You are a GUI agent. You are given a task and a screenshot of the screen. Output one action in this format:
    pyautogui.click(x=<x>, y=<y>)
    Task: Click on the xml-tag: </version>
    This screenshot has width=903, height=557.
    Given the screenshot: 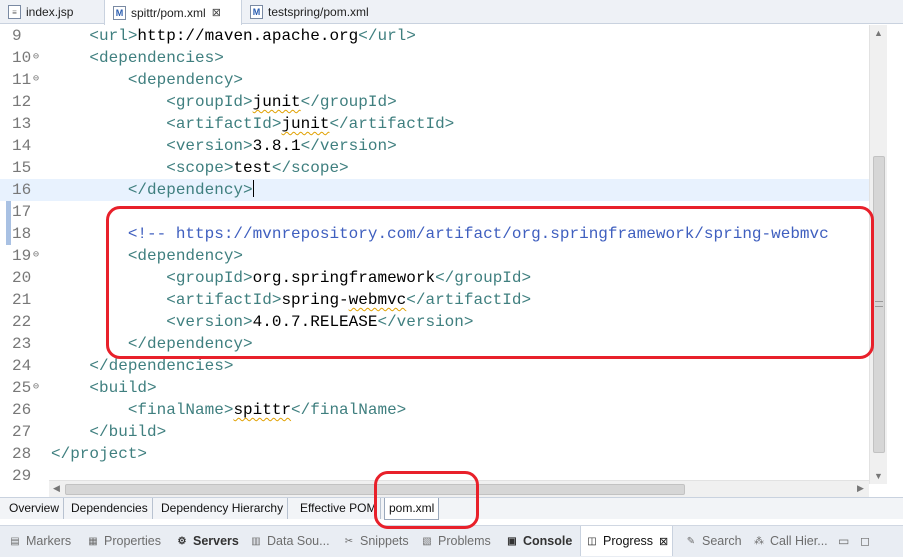 What is the action you would take?
    pyautogui.click(x=425, y=322)
    